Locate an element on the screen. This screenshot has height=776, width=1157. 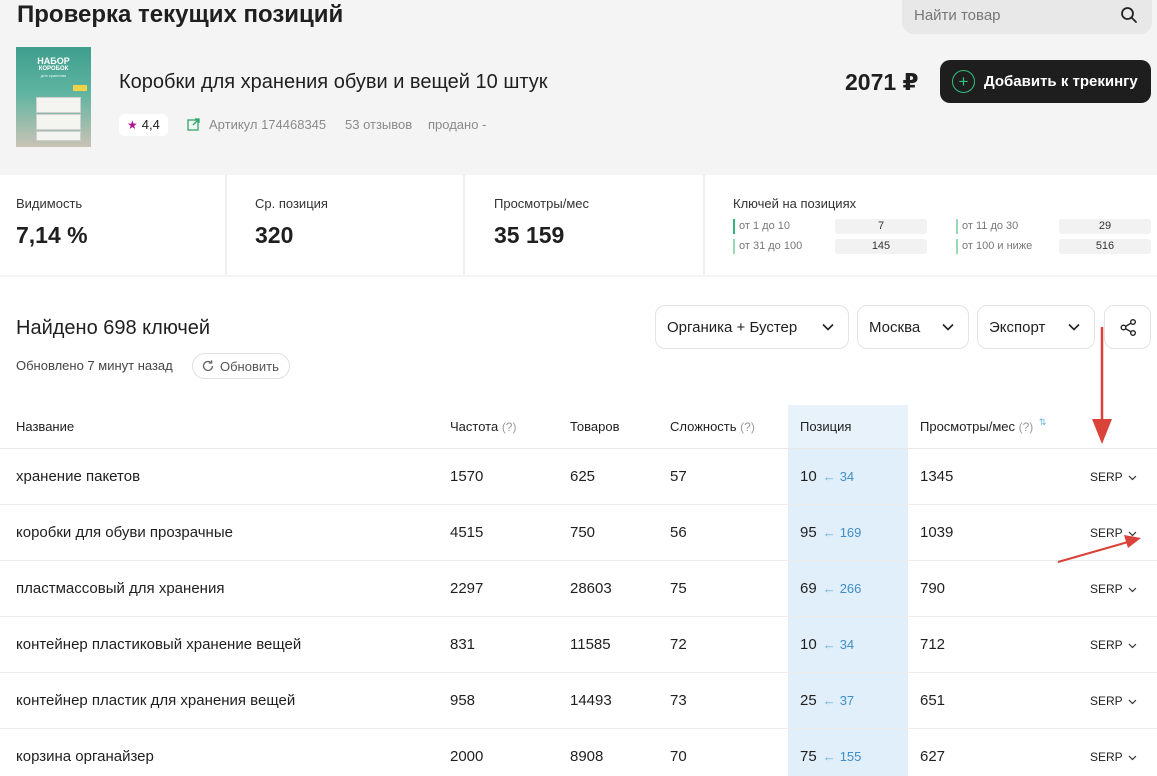
position-current: 10 is located at coordinates (808, 644).